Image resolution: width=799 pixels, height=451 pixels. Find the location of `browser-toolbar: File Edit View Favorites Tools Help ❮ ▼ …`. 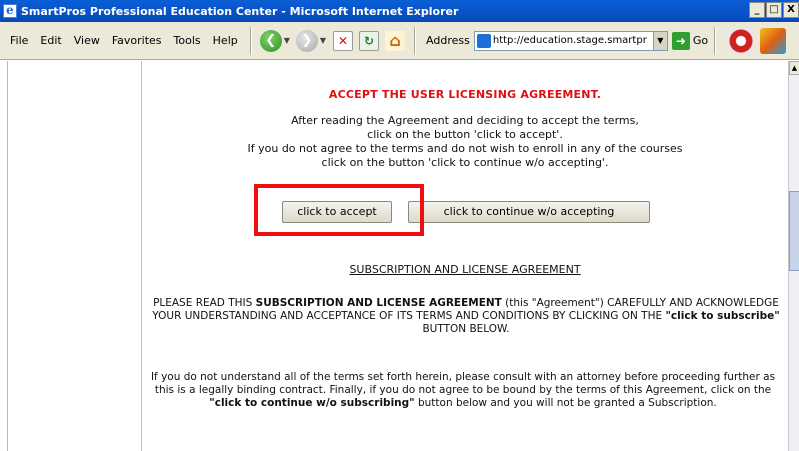

browser-toolbar: File Edit View Favorites Tools Help ❮ ▼ … is located at coordinates (399, 41).